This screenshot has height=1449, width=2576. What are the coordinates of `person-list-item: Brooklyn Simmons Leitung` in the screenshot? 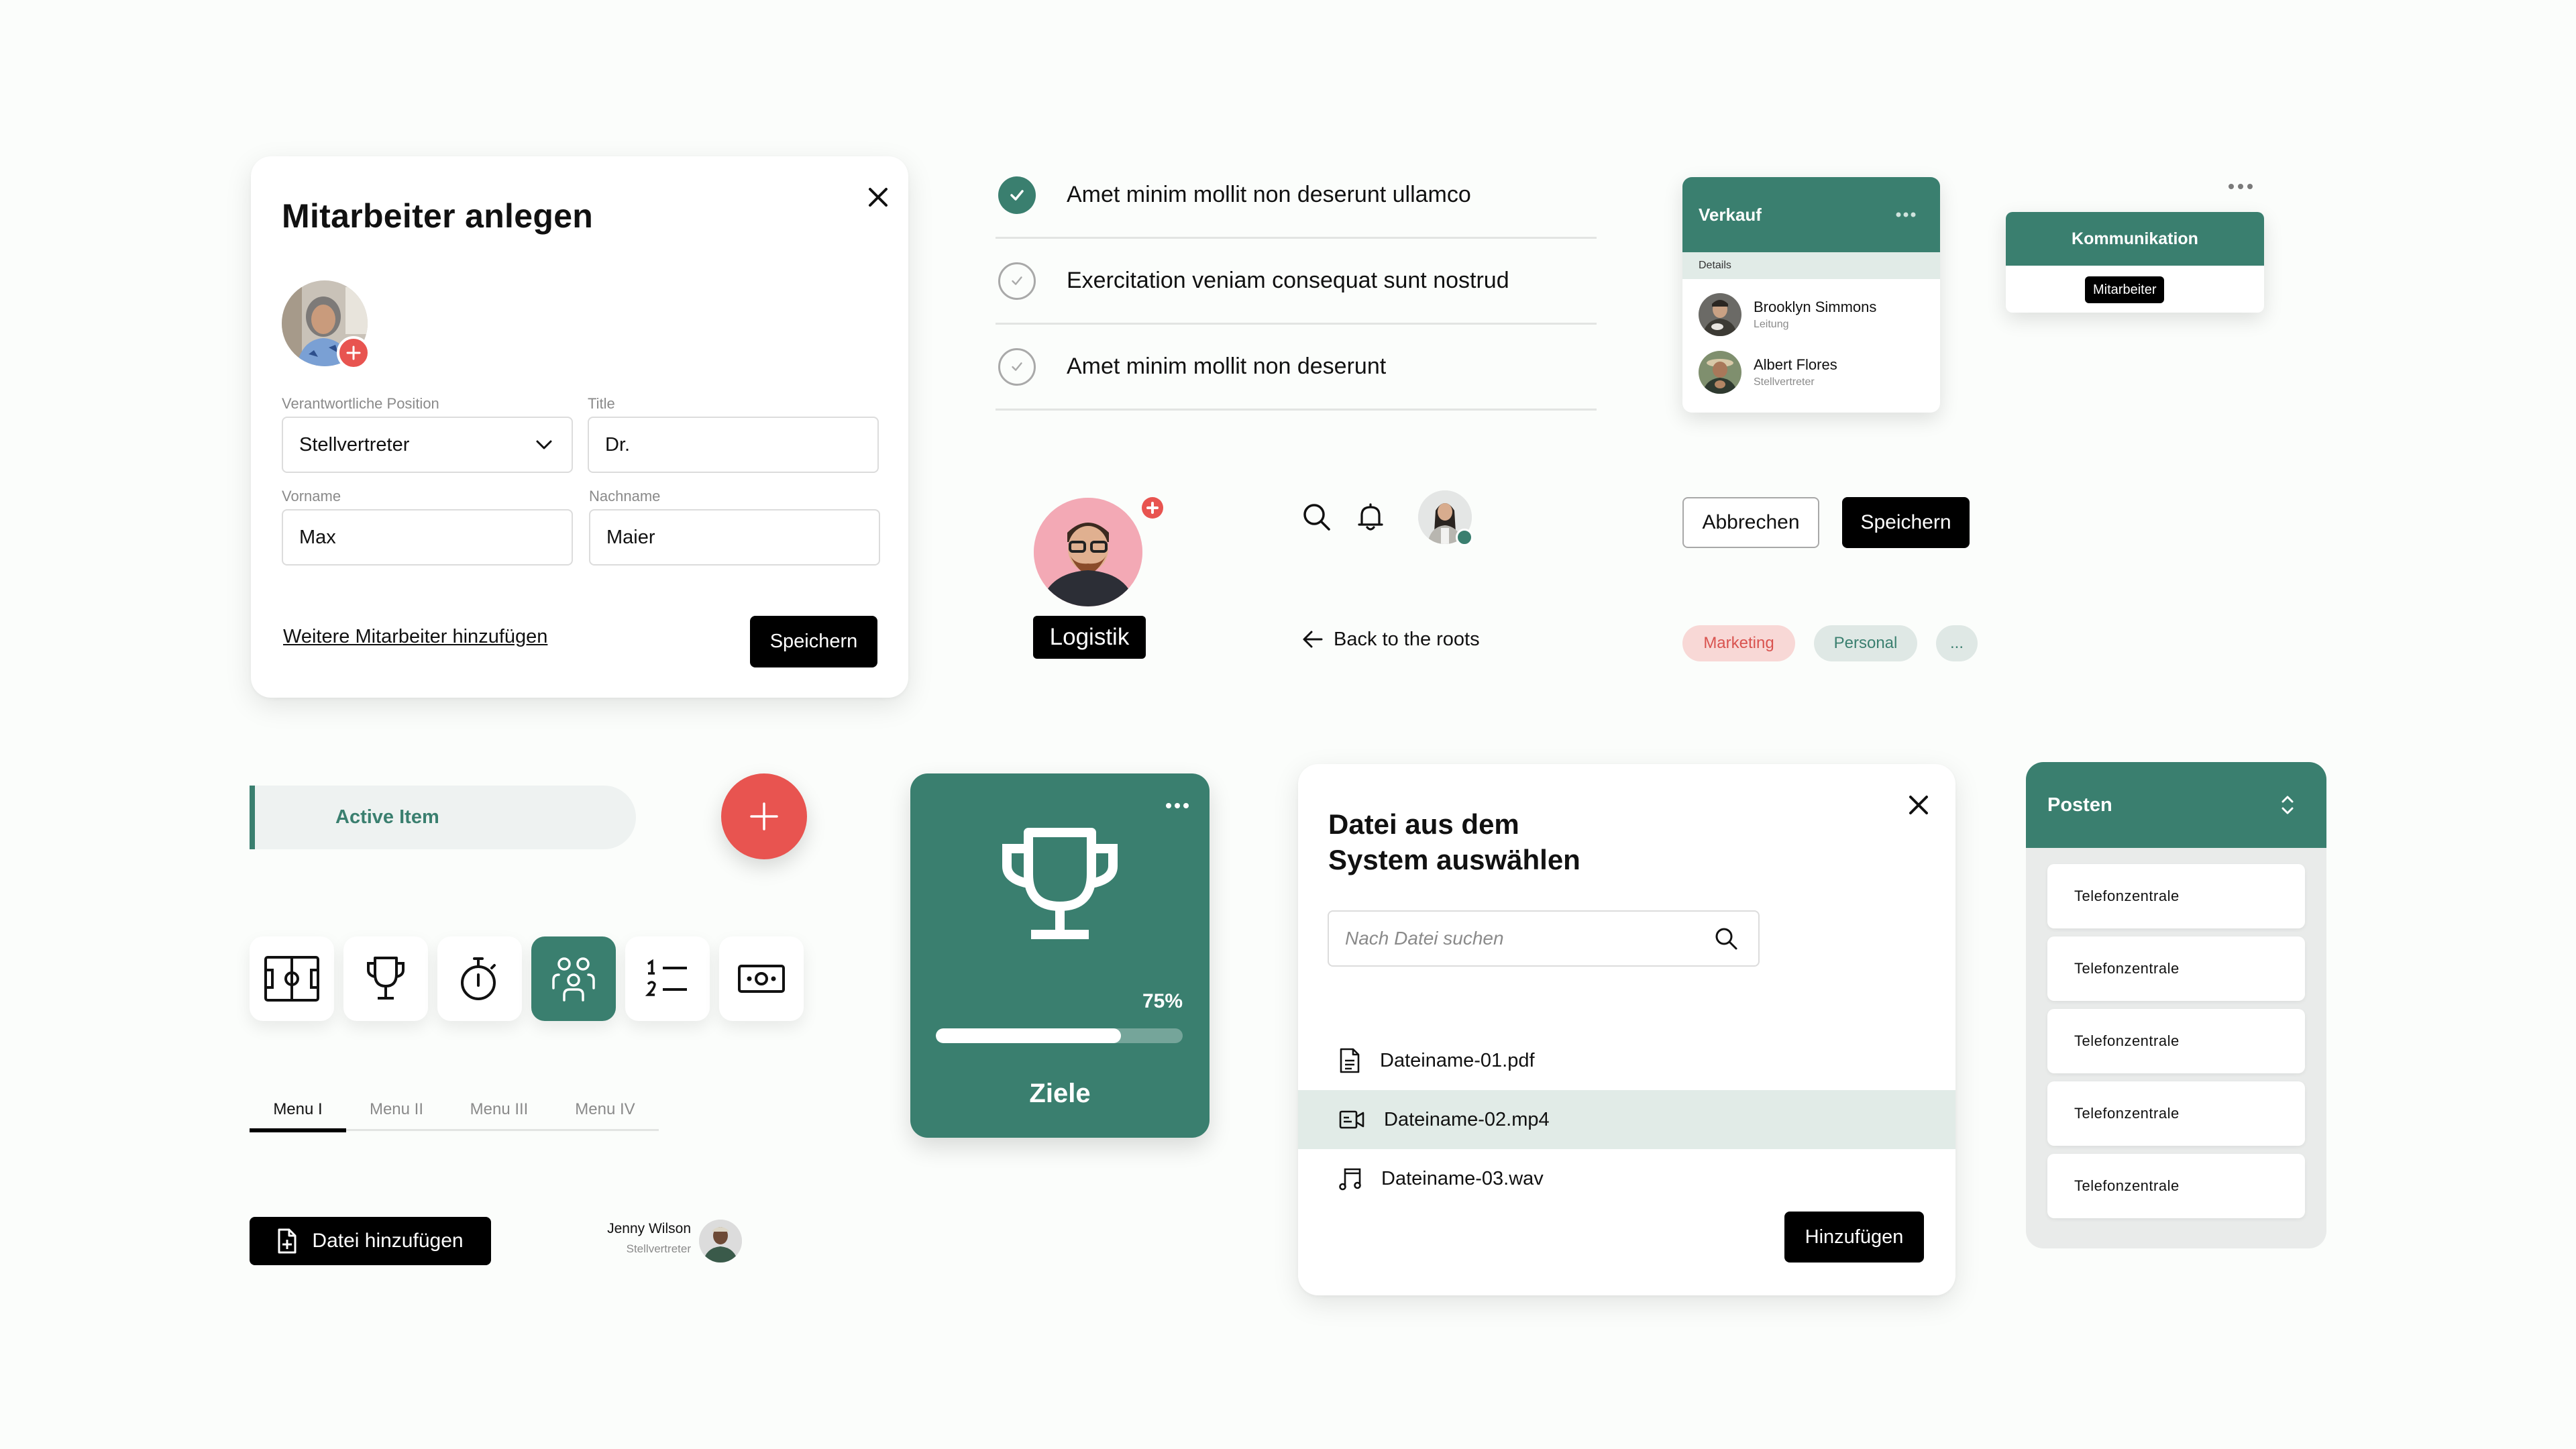 It's located at (1811, 314).